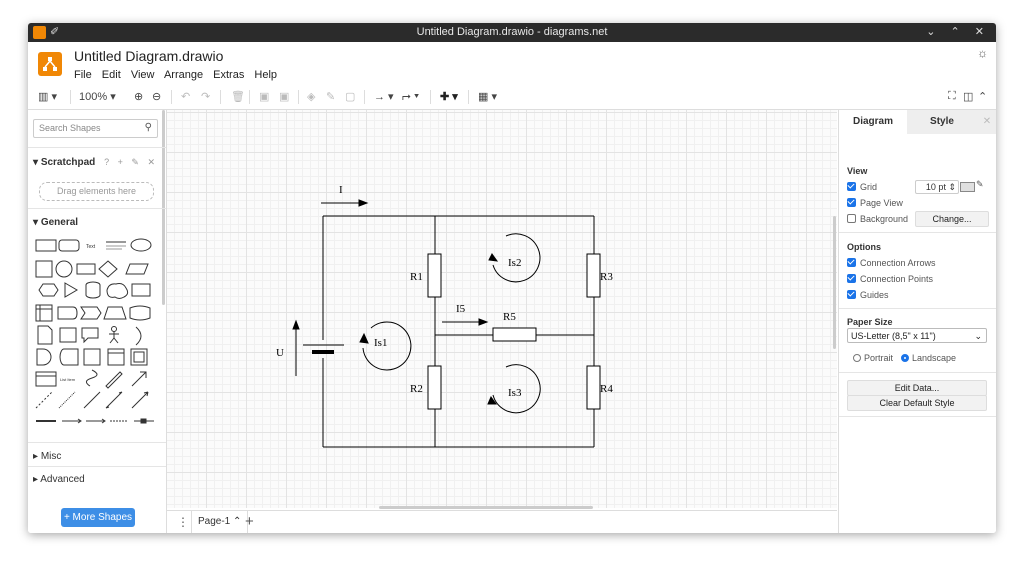 This screenshot has height=567, width=1024. Describe the element at coordinates (416, 389) in the screenshot. I see `label-r2: R2` at that location.